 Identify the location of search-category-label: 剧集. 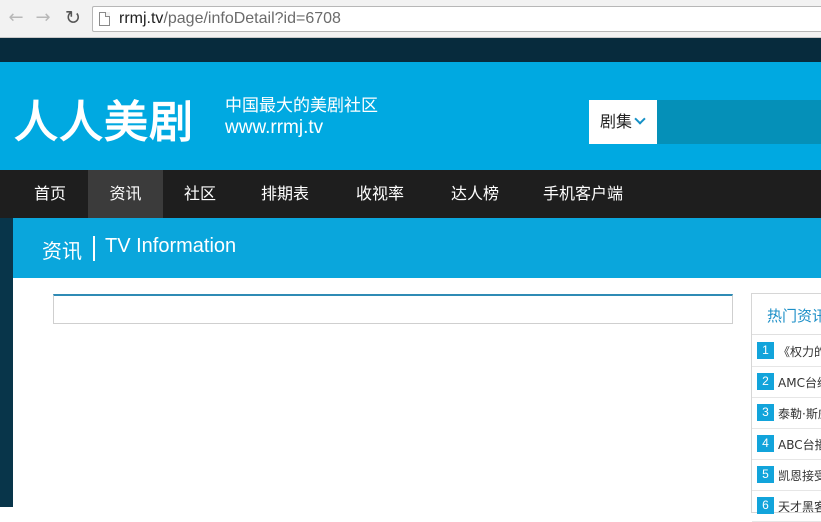
(616, 121).